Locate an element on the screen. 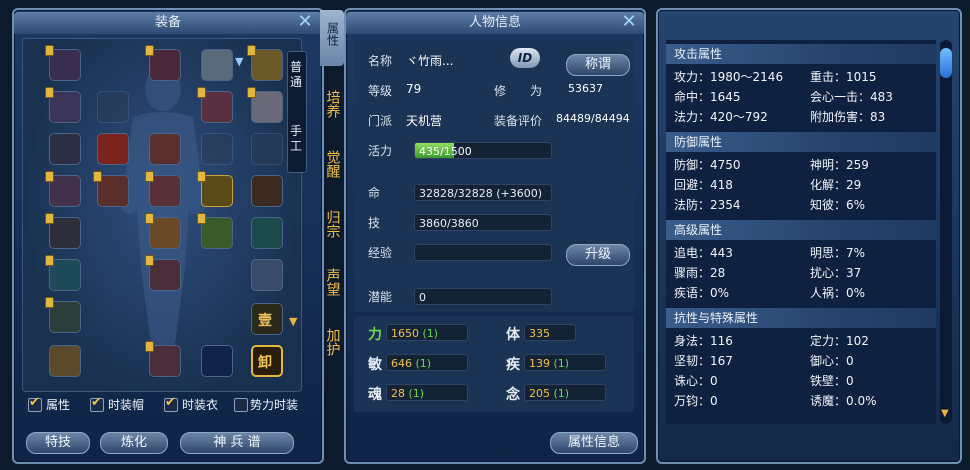 The height and width of the screenshot is (470, 970). level-value: 79 is located at coordinates (414, 89).